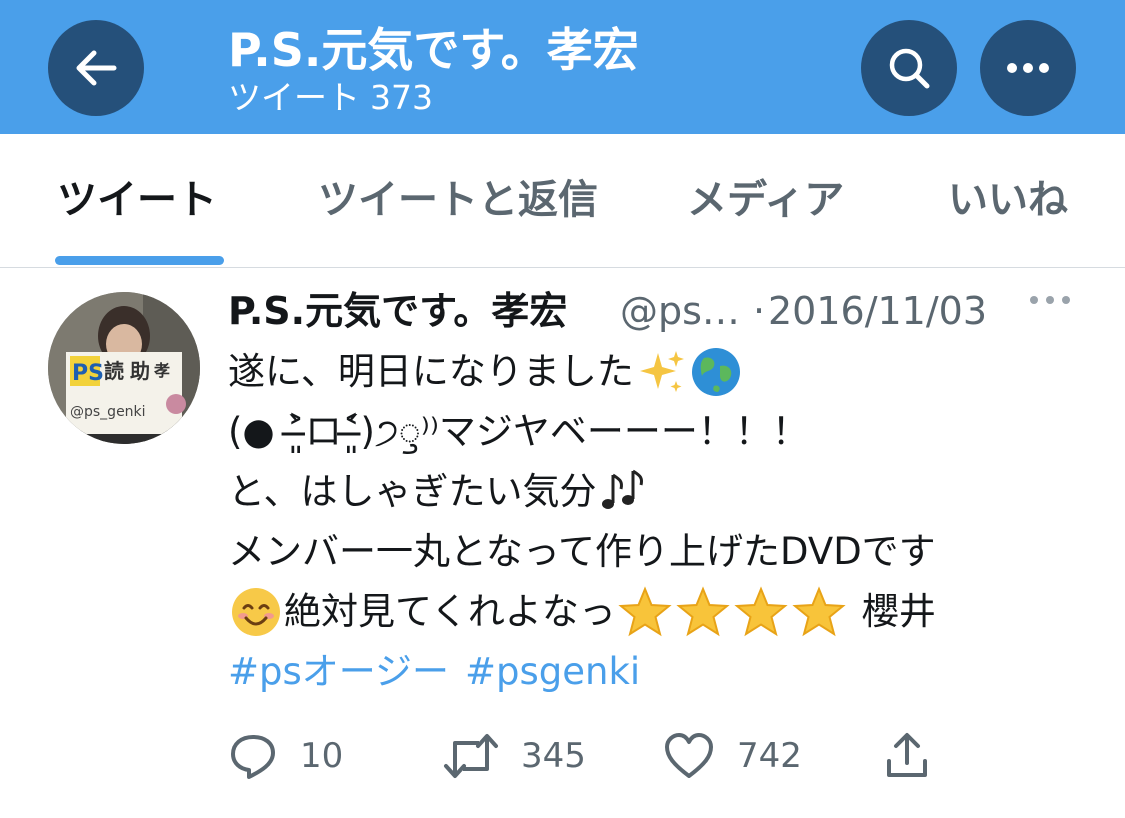 The width and height of the screenshot is (1125, 818). Describe the element at coordinates (88, 373) in the screenshot. I see `svg-text: PS` at that location.